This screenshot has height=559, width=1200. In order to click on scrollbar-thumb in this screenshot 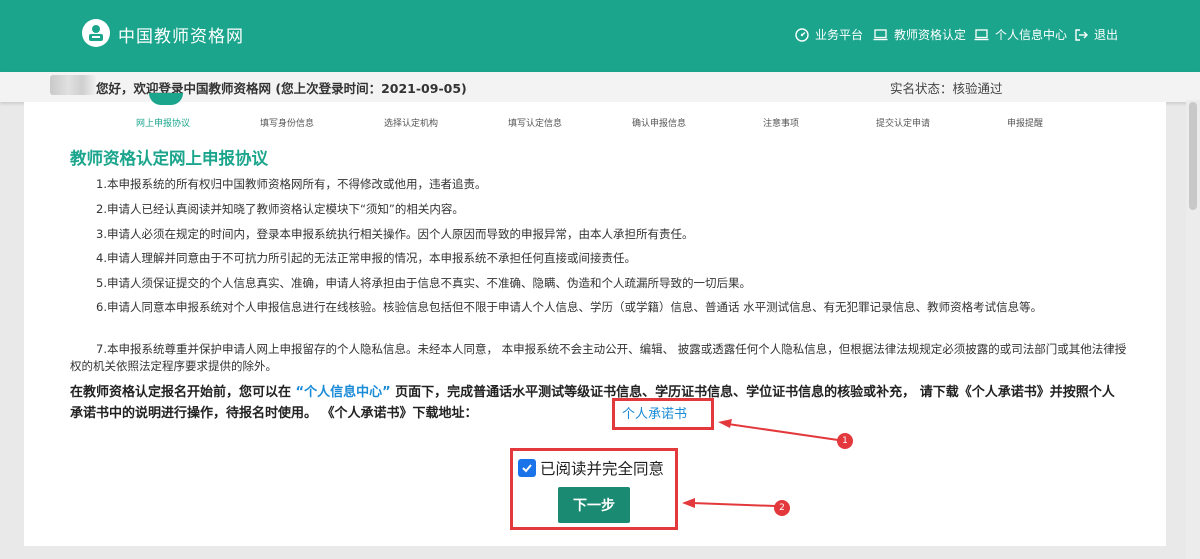, I will do `click(1193, 156)`.